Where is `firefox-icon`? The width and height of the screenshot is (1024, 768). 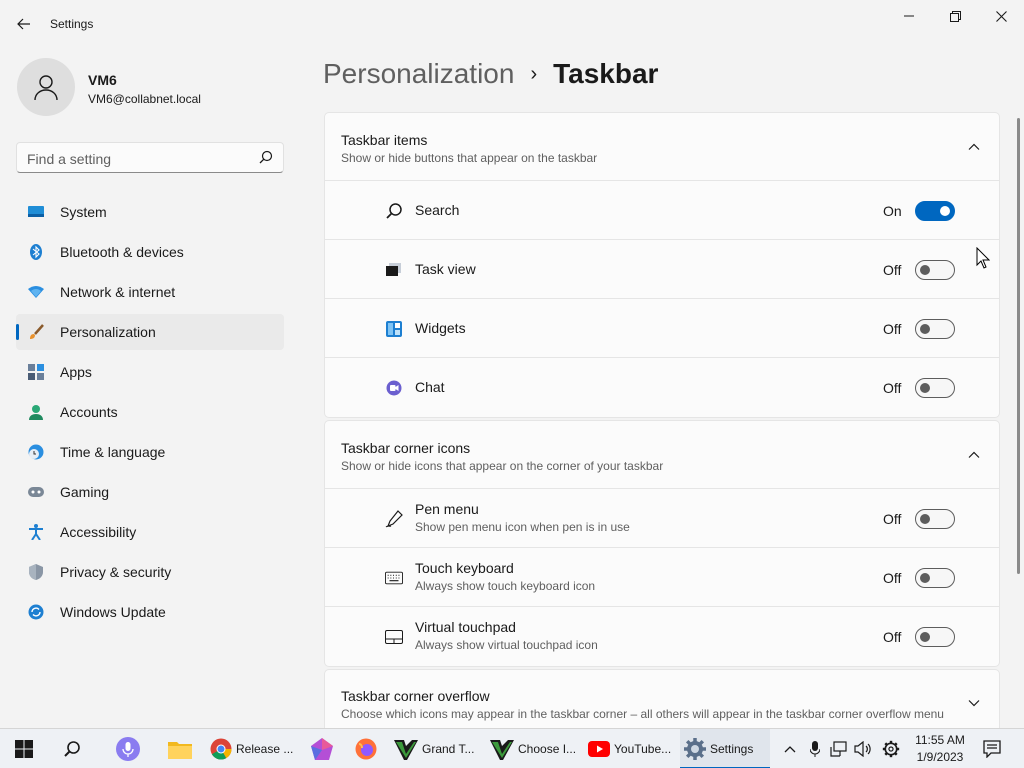
firefox-icon is located at coordinates (366, 749).